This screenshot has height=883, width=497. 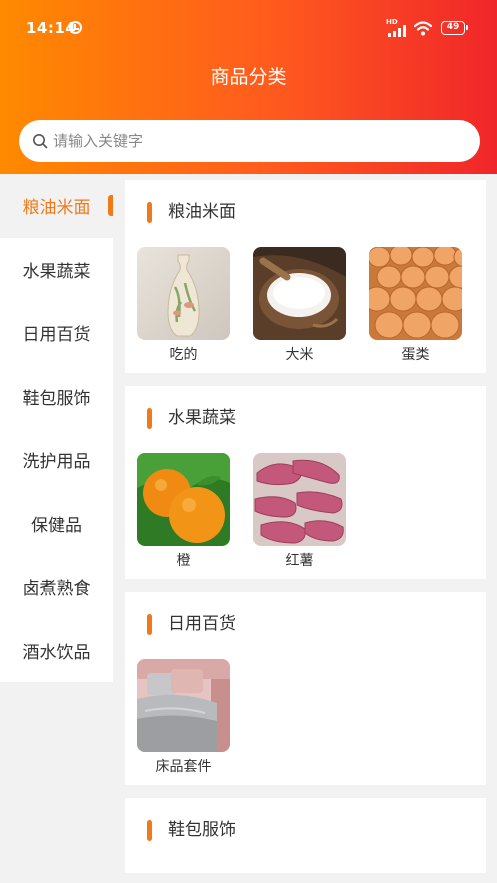 What do you see at coordinates (454, 28) in the screenshot?
I see `battery-icon: 49` at bounding box center [454, 28].